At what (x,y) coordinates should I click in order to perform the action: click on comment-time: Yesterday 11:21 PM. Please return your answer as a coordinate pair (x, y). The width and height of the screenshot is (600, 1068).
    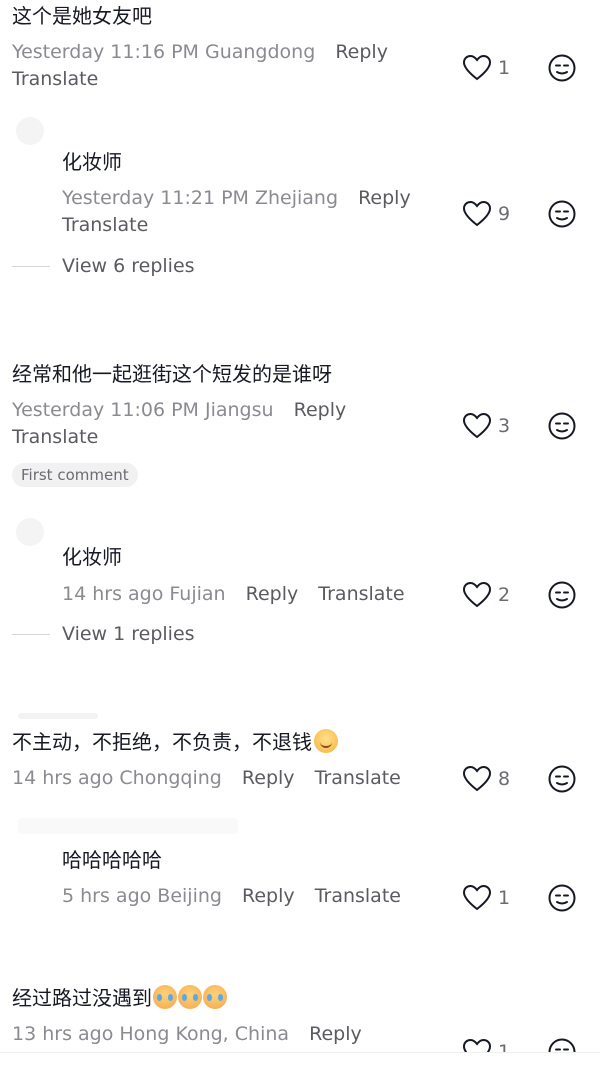
    Looking at the image, I should click on (155, 198).